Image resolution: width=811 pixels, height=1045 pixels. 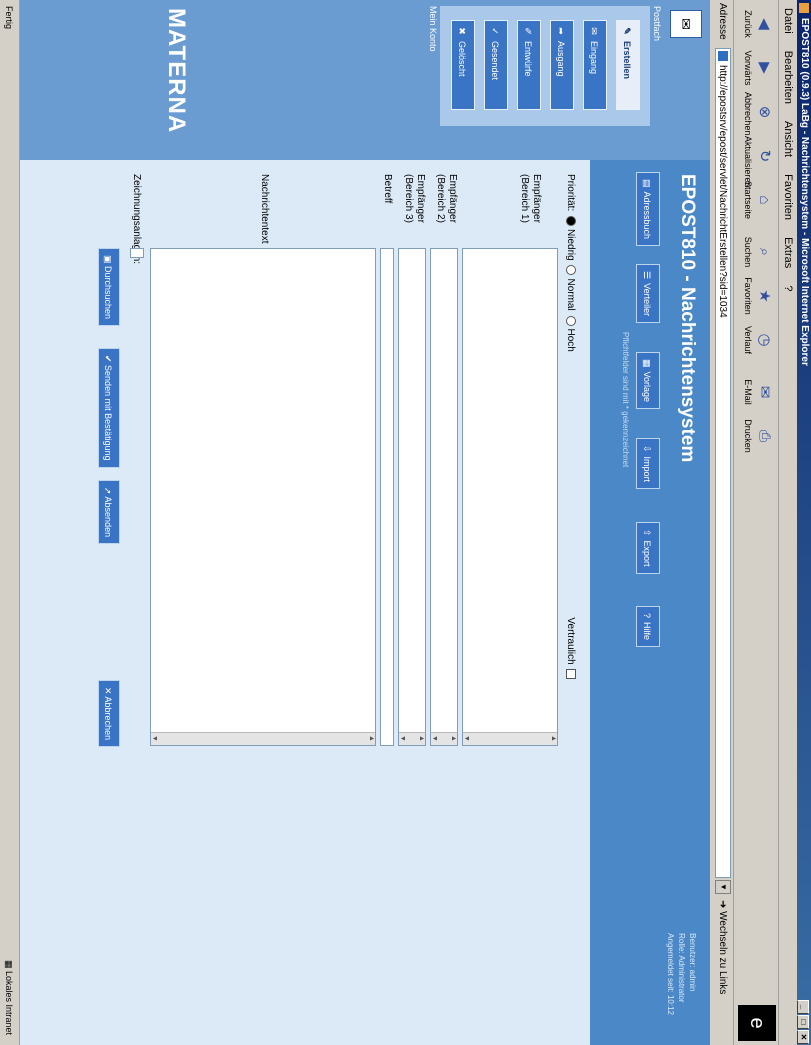 What do you see at coordinates (757, 1023) in the screenshot?
I see `ie-logo-icon: e` at bounding box center [757, 1023].